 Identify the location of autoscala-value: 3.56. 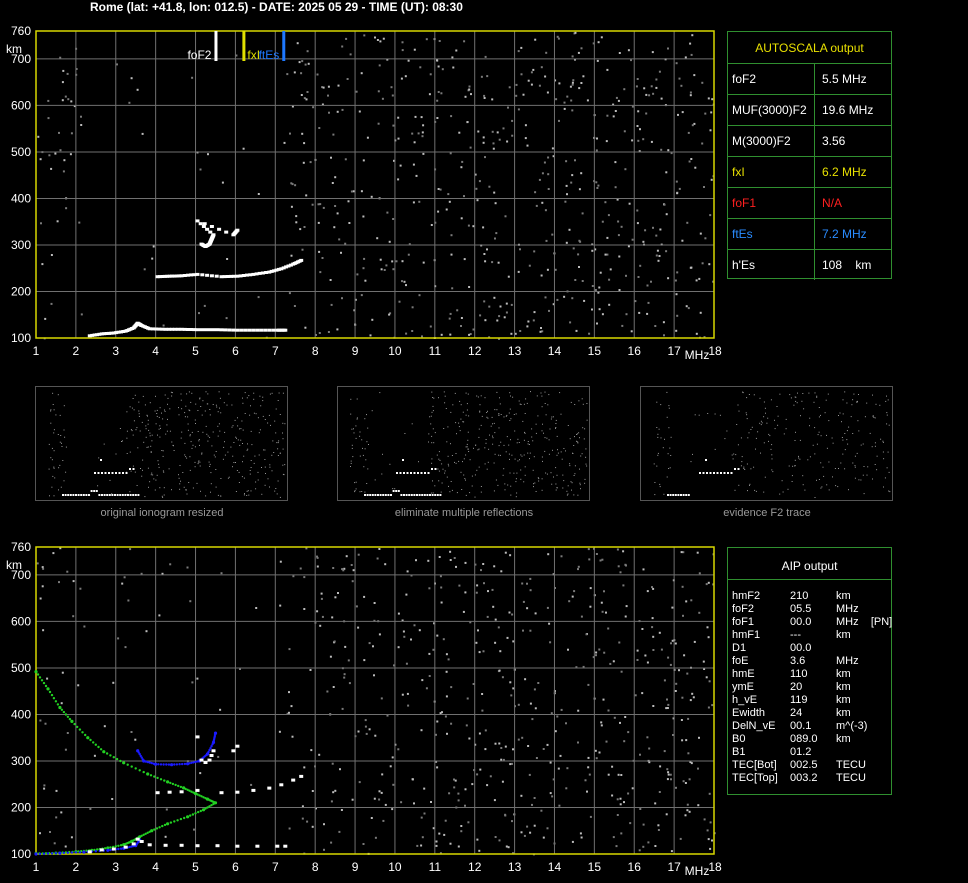
(834, 141).